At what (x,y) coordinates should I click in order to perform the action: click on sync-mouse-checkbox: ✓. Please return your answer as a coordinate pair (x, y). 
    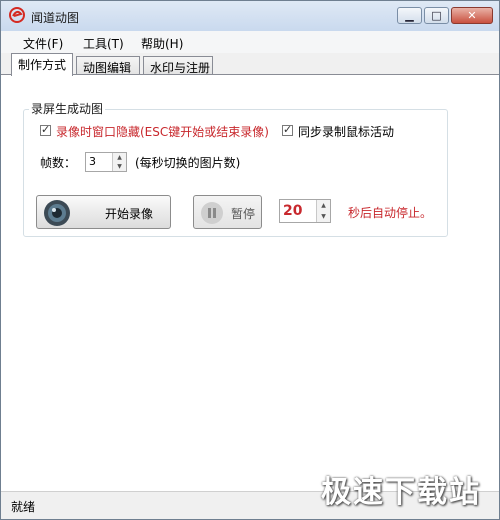
    Looking at the image, I should click on (287, 129).